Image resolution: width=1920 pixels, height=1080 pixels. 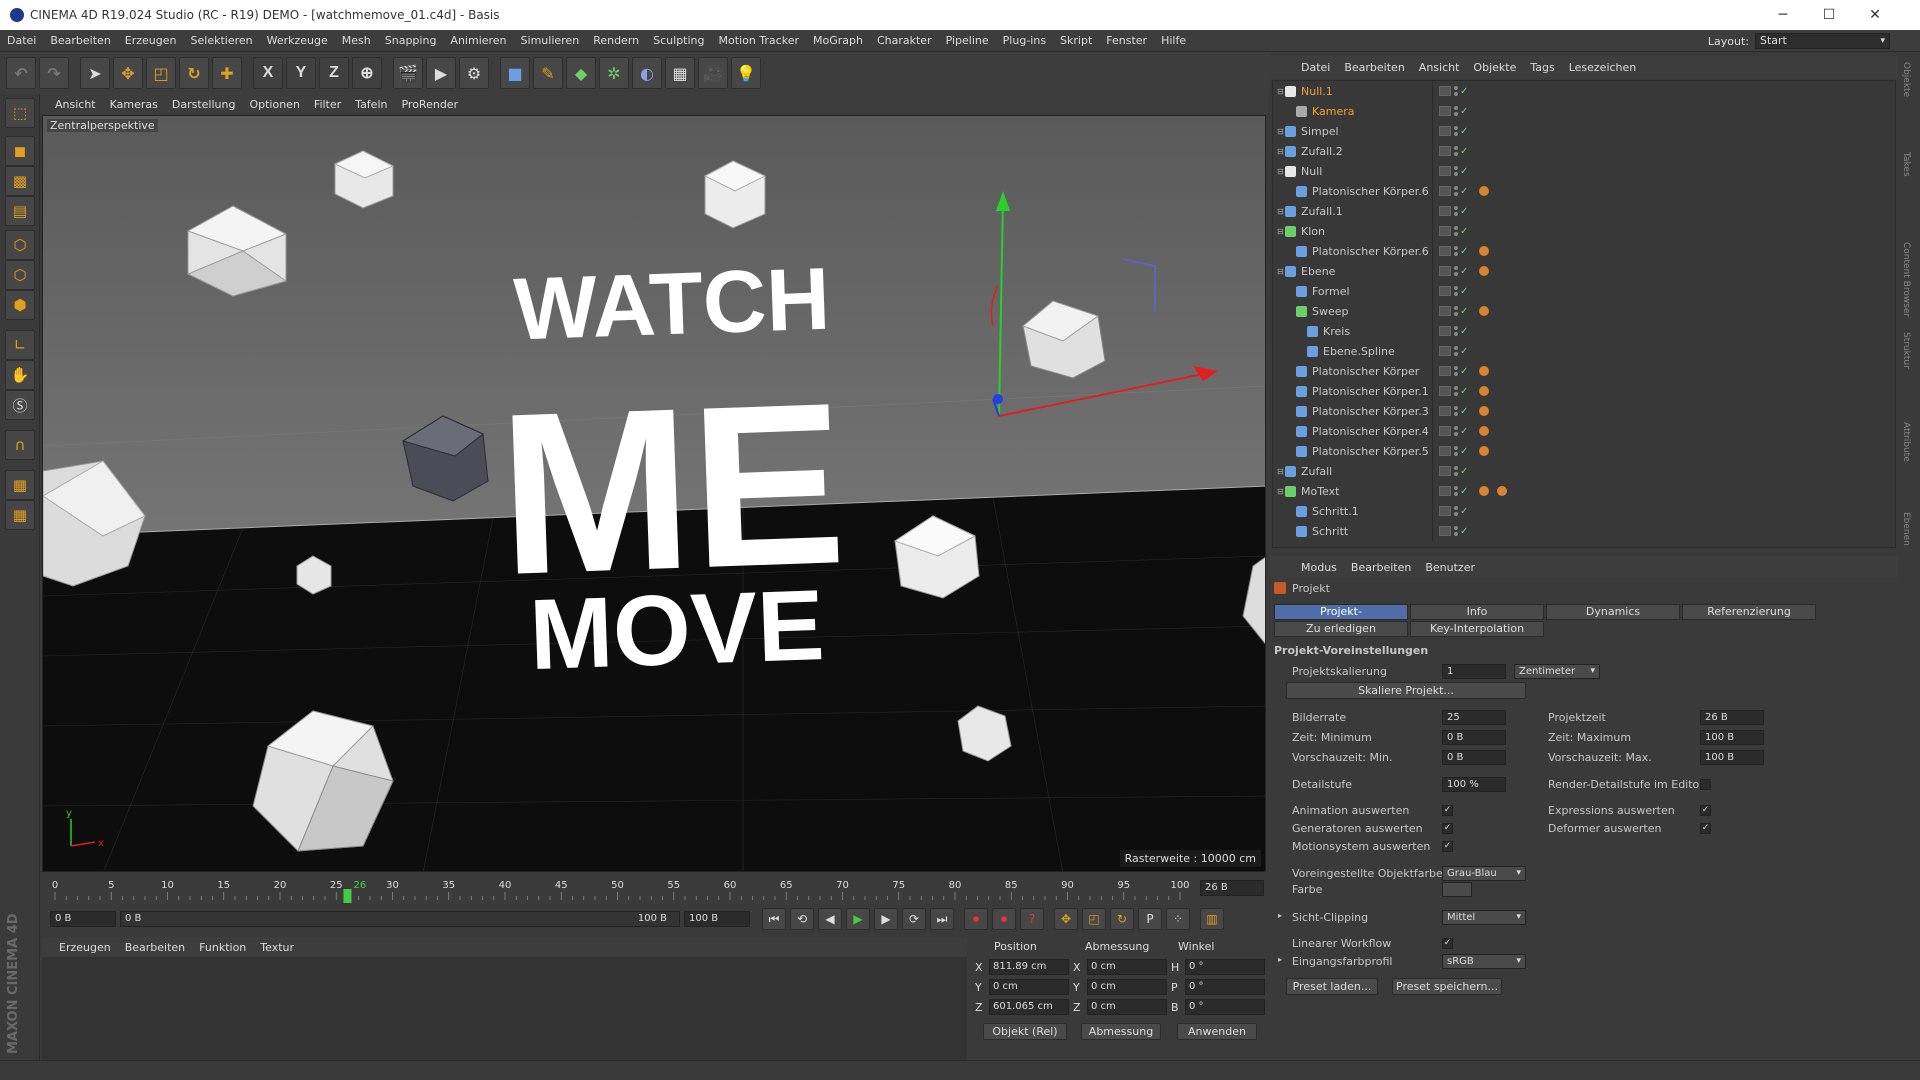 I want to click on tab-todo: Zu erledigen, so click(x=1341, y=629).